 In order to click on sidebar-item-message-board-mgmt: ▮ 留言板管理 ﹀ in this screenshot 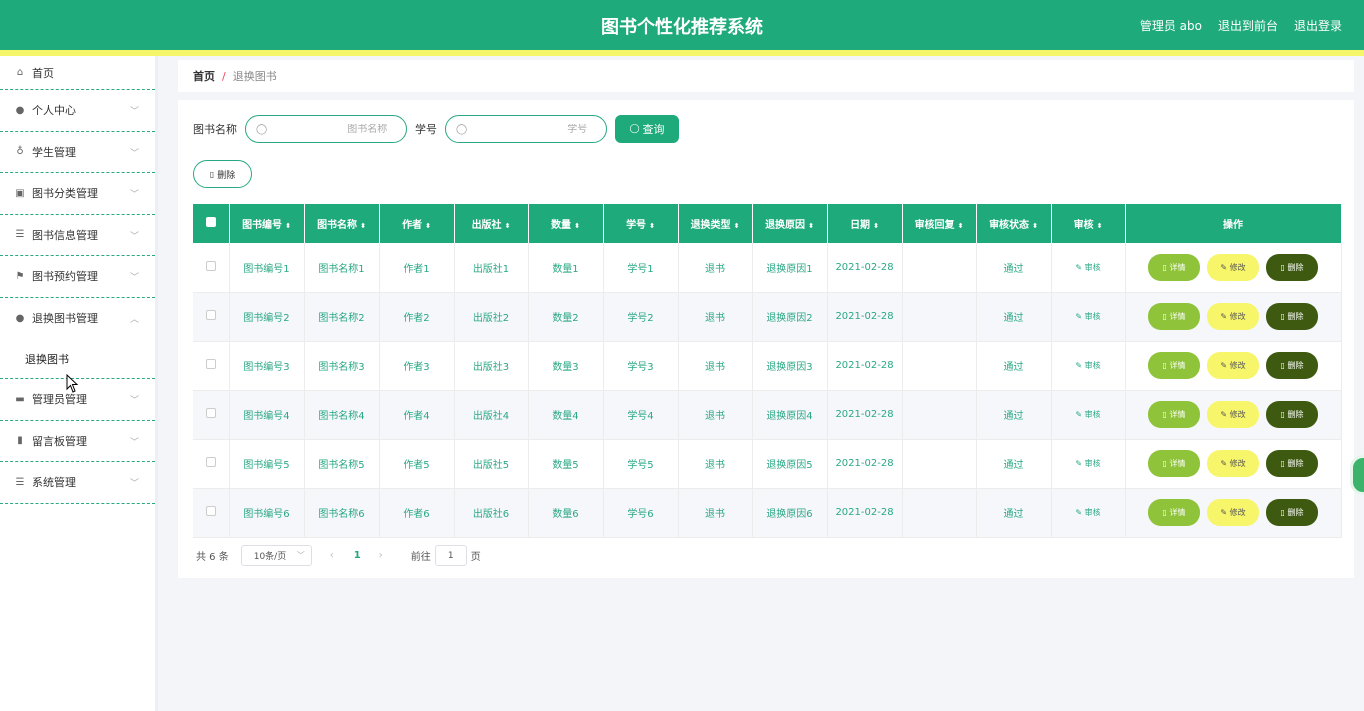, I will do `click(77, 441)`.